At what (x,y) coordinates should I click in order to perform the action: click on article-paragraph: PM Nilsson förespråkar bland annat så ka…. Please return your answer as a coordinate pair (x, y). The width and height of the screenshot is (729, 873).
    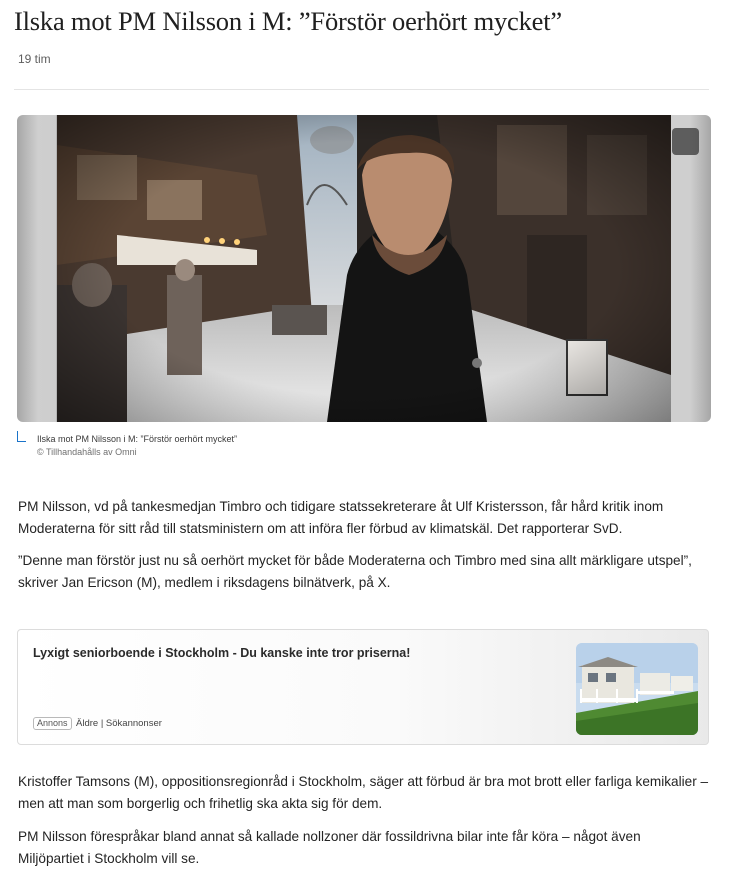
    Looking at the image, I should click on (329, 847).